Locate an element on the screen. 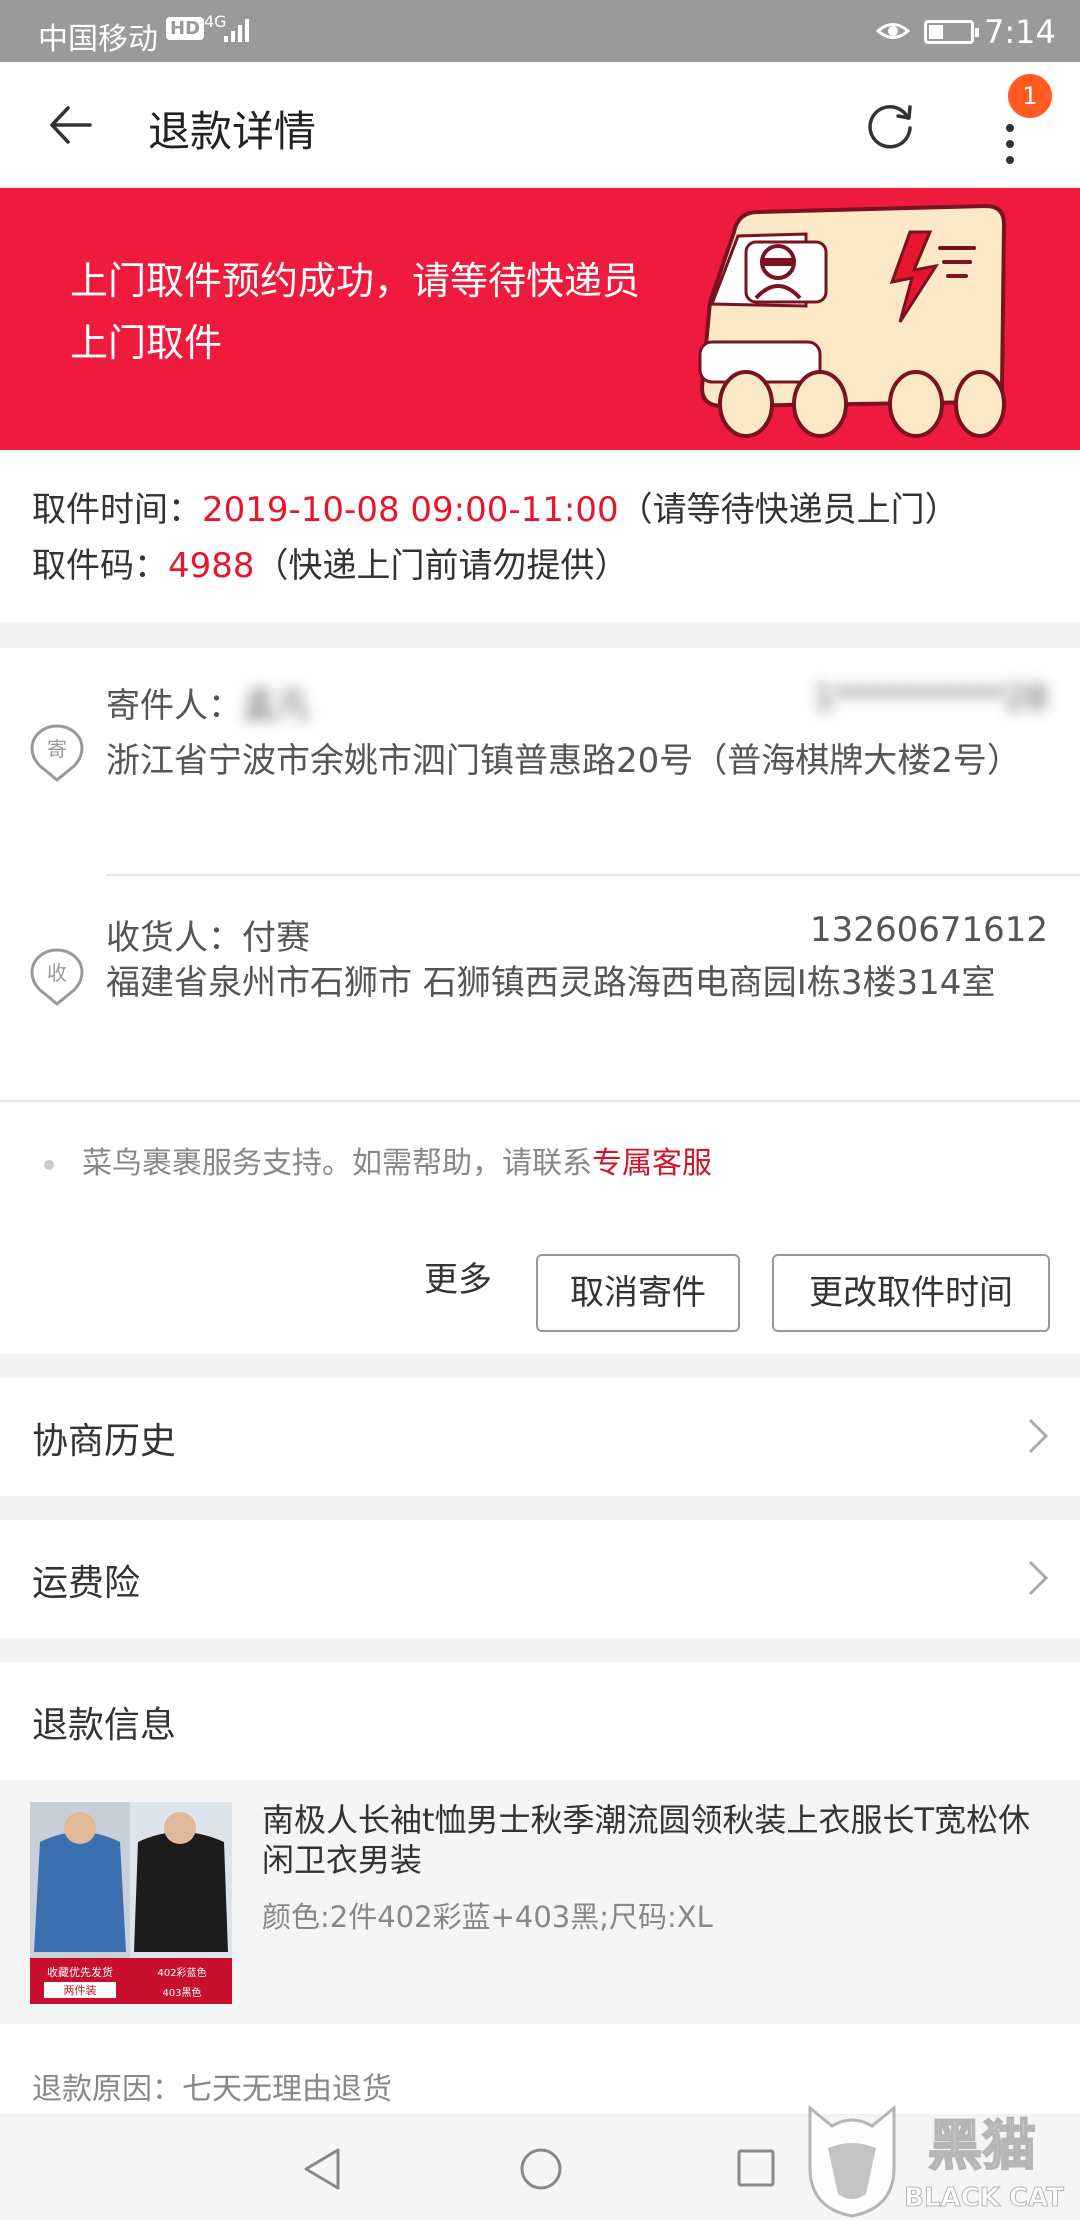  battery-icon is located at coordinates (951, 32).